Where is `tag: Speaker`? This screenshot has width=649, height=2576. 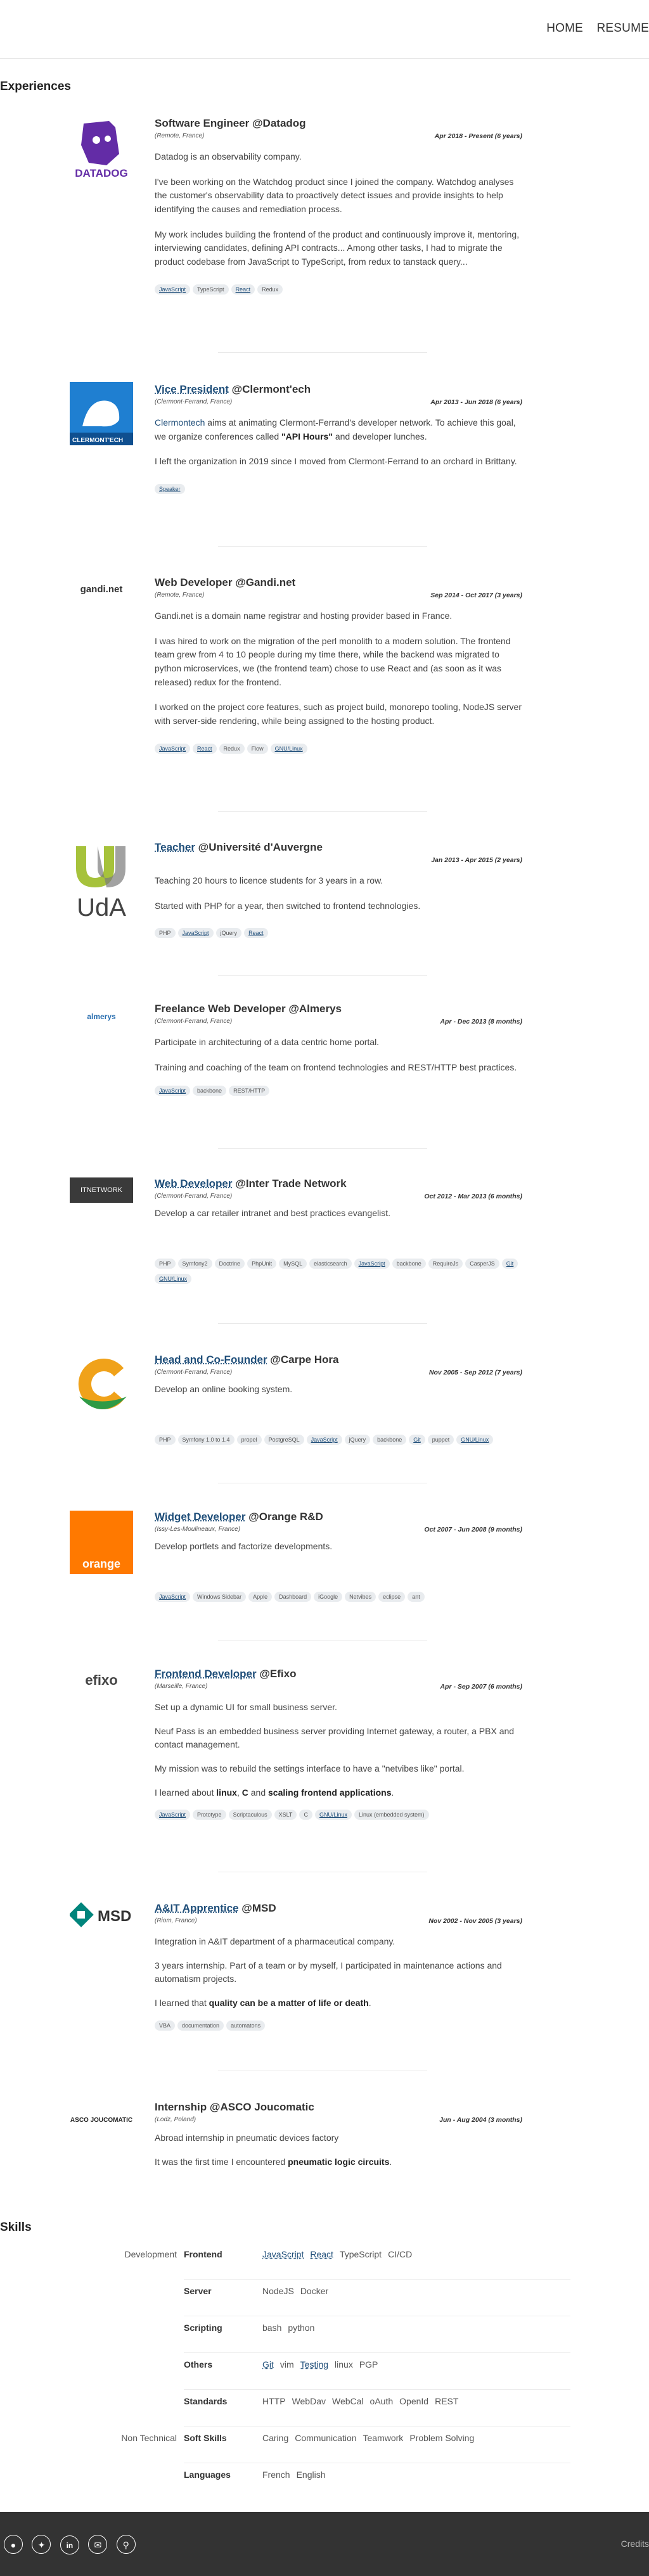
tag: Speaker is located at coordinates (170, 489).